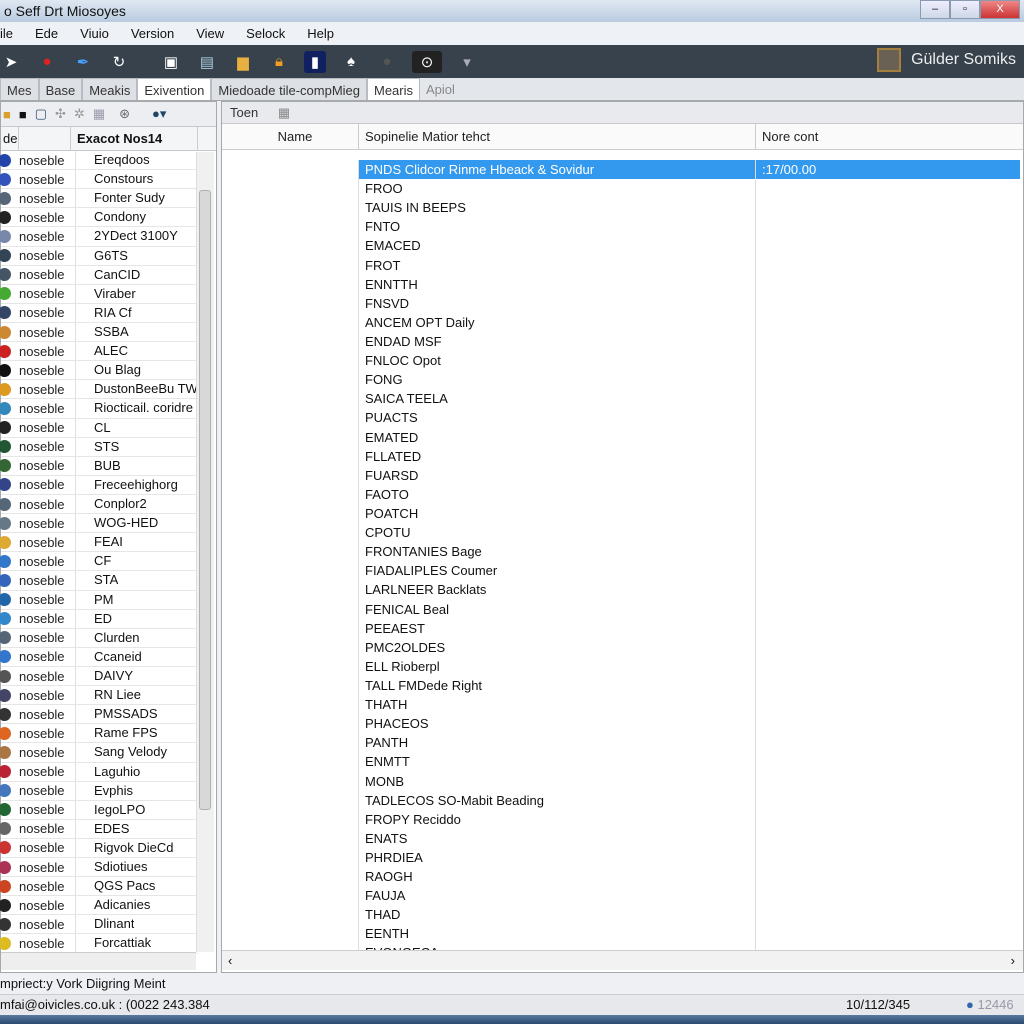 Image resolution: width=1024 pixels, height=1024 pixels. Describe the element at coordinates (99, 409) in the screenshot. I see `list-item: noseble Riocticail. coridre` at that location.